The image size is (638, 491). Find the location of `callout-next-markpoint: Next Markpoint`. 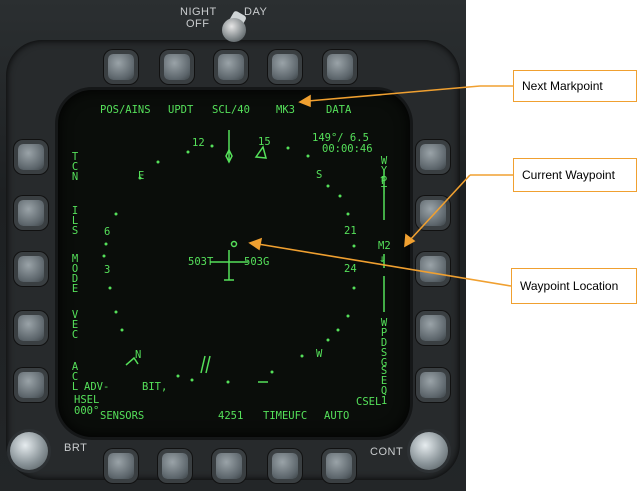

callout-next-markpoint: Next Markpoint is located at coordinates (575, 86).